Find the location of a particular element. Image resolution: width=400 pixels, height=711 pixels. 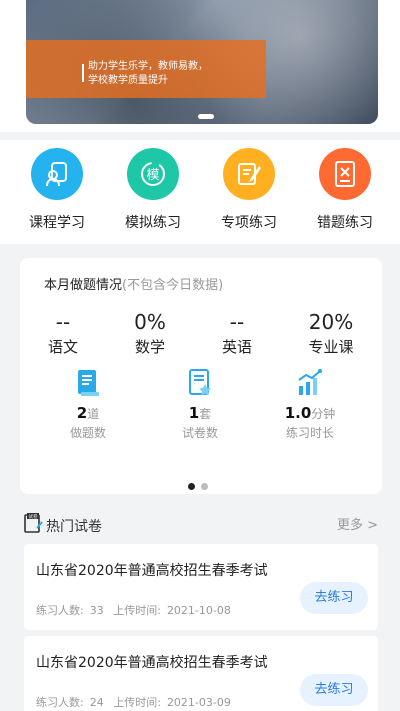

subject-name: 数学 is located at coordinates (149, 347).